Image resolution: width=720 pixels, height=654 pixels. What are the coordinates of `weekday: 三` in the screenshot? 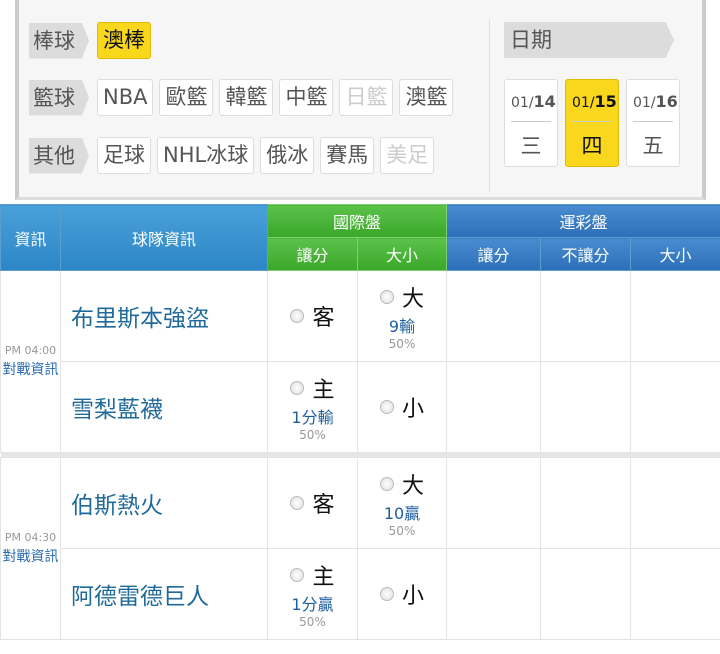 It's located at (531, 146).